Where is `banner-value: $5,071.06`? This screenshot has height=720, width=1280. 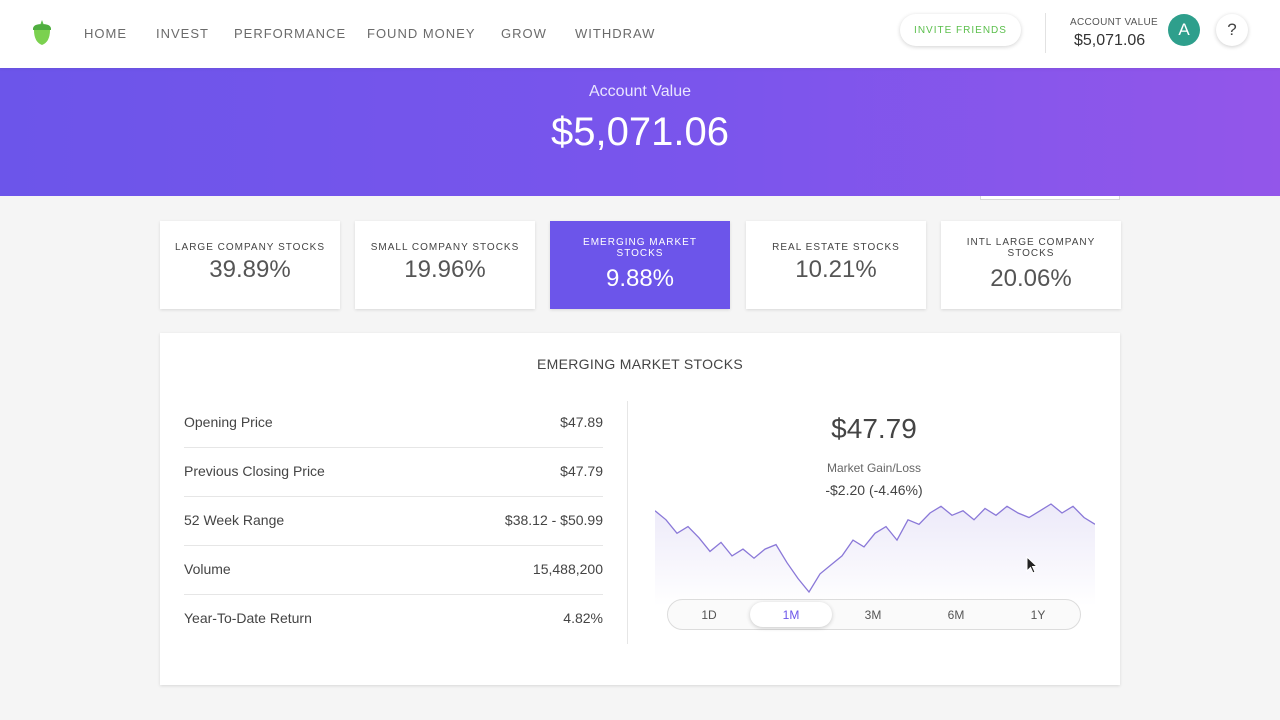 banner-value: $5,071.06 is located at coordinates (640, 132).